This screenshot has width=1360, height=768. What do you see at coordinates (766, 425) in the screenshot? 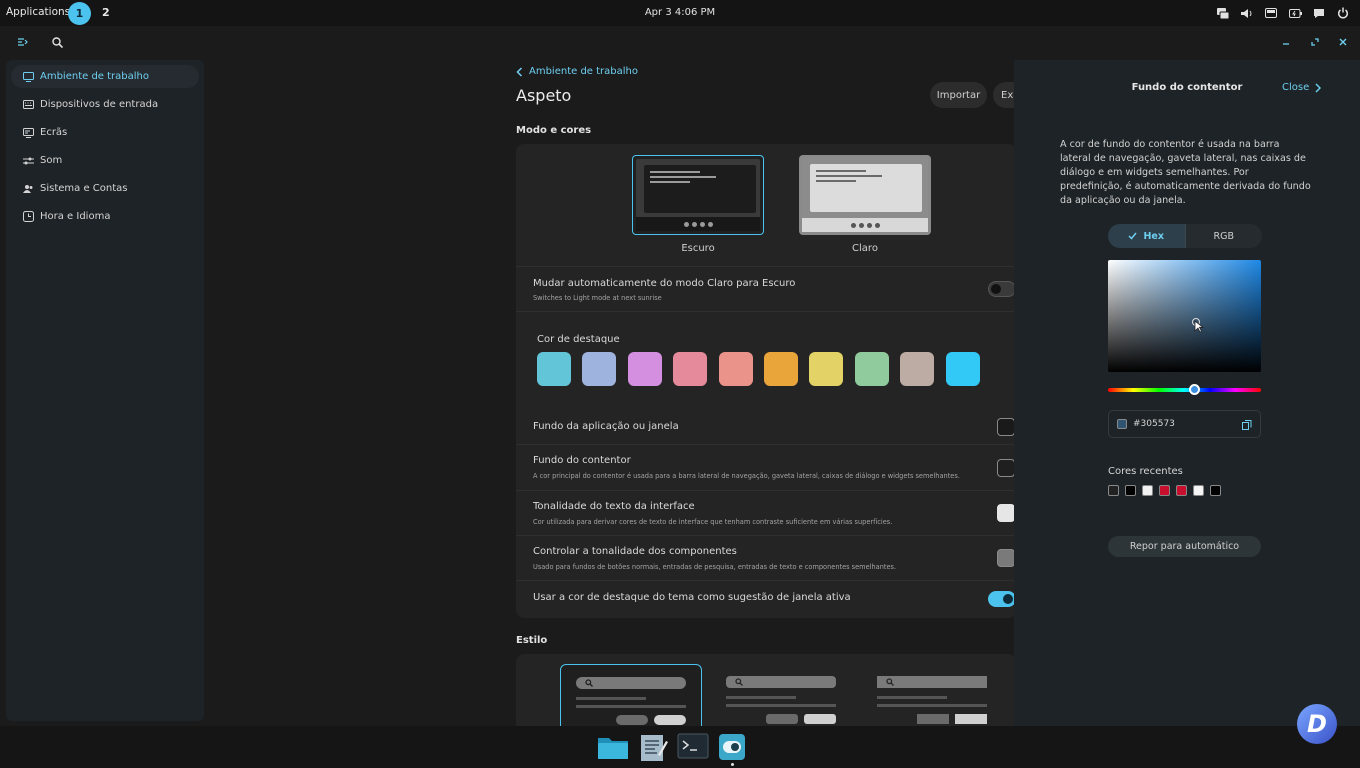
I see `app-background-row: Fundo da aplicação ou janela` at bounding box center [766, 425].